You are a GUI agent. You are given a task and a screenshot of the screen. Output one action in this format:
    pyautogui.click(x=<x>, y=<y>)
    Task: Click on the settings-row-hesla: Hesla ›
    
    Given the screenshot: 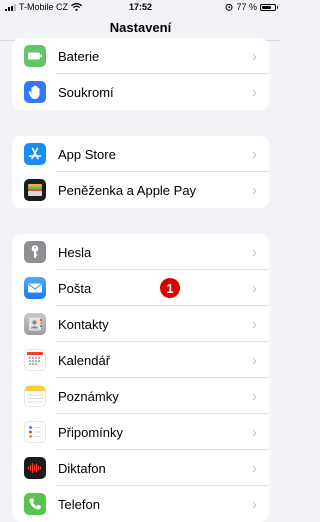 What is the action you would take?
    pyautogui.click(x=140, y=252)
    